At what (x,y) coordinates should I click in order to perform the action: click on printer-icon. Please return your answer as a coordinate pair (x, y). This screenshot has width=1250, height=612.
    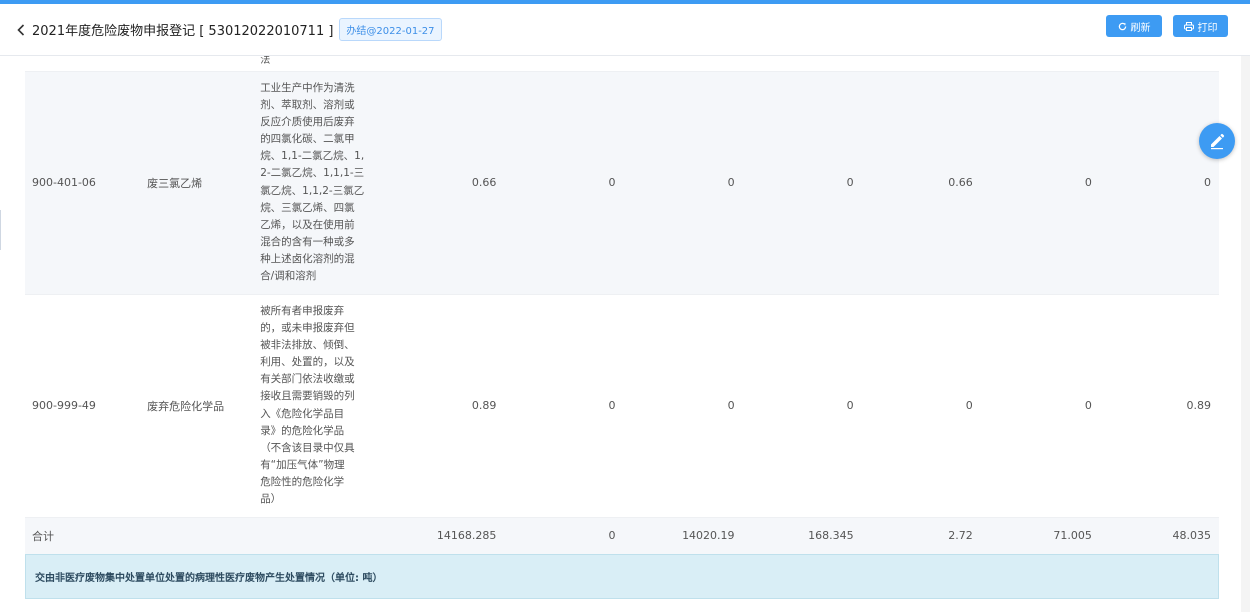
    Looking at the image, I should click on (1188, 26).